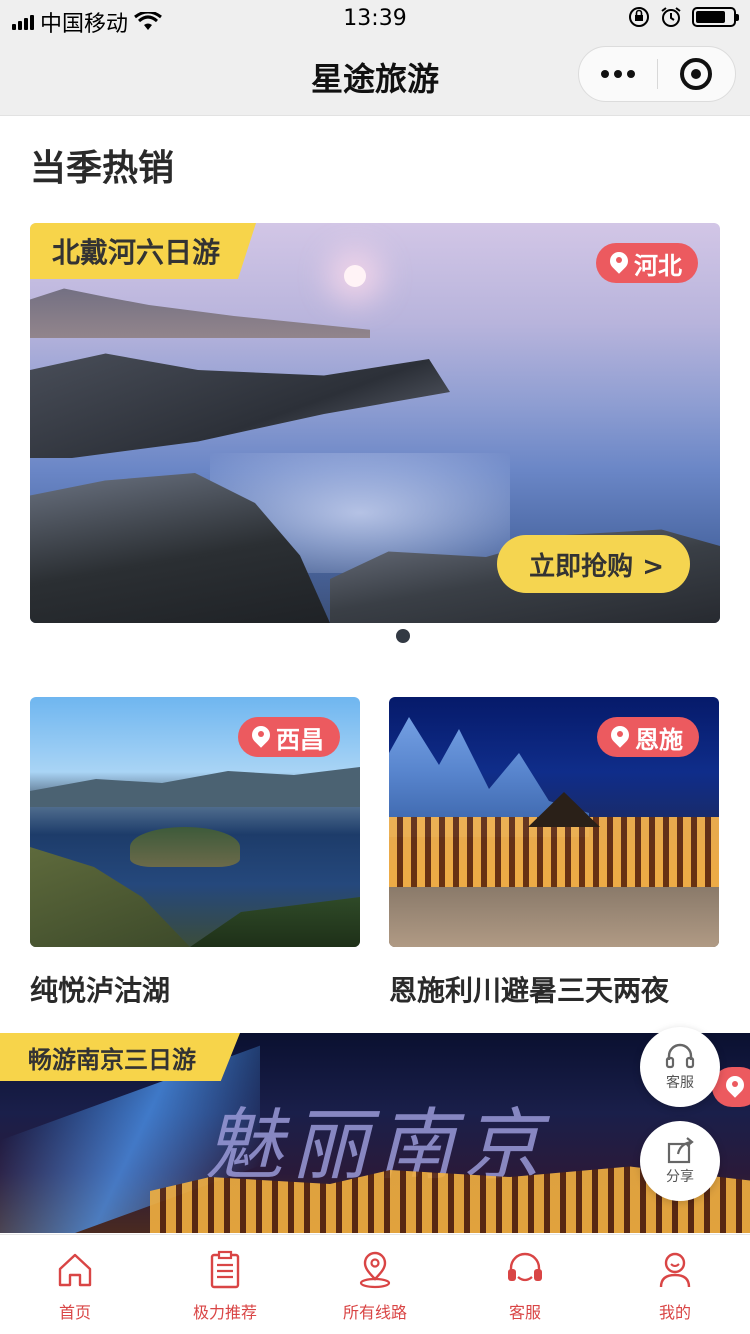 This screenshot has height=1334, width=750. I want to click on tour-location-label: 恩施, so click(659, 739).